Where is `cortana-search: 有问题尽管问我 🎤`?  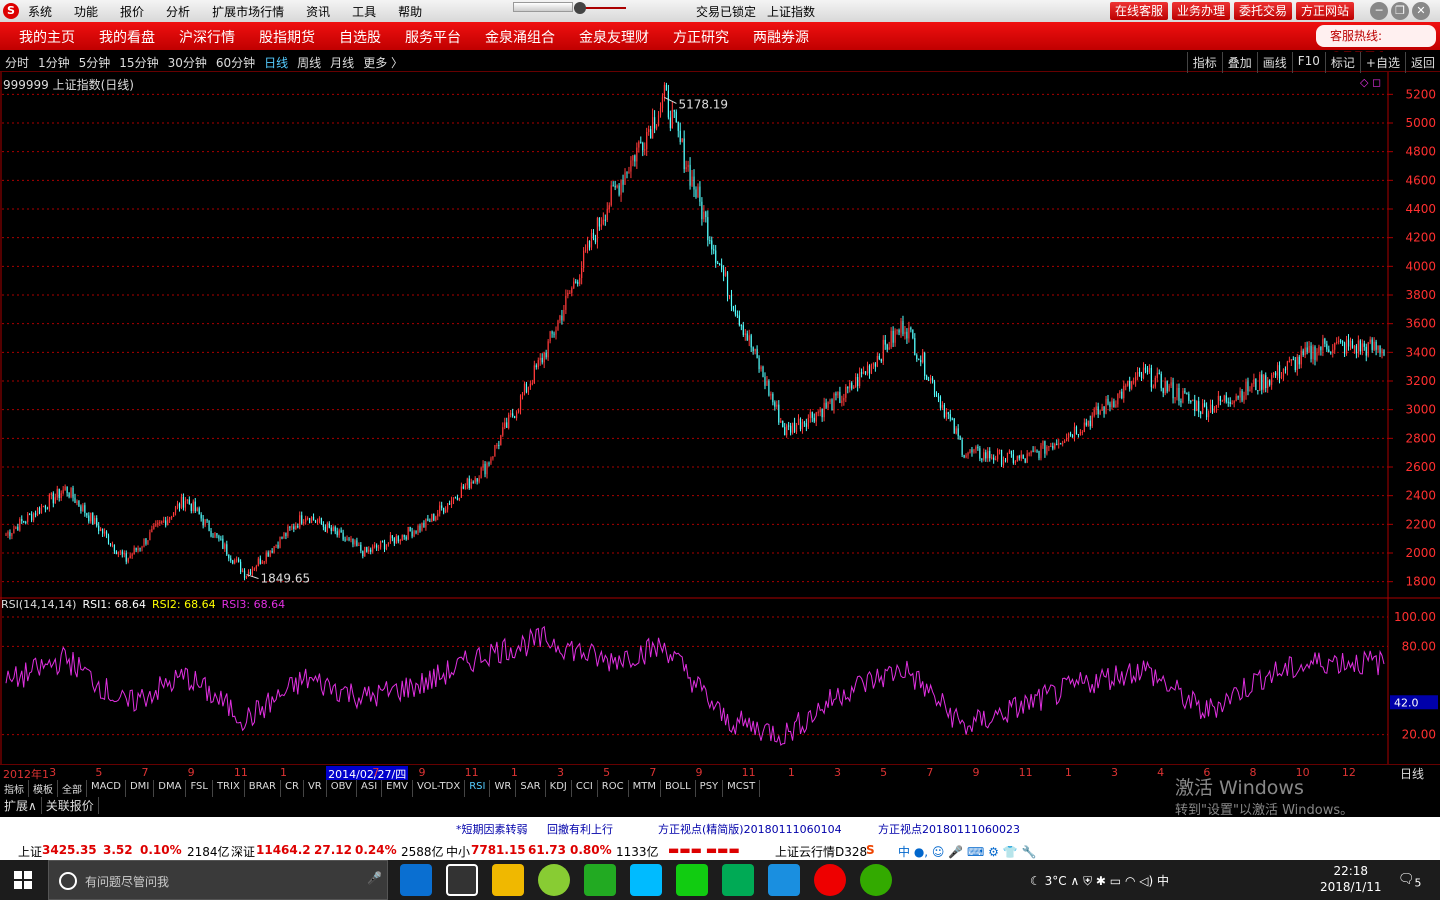 cortana-search: 有问题尽管问我 🎤 is located at coordinates (218, 880).